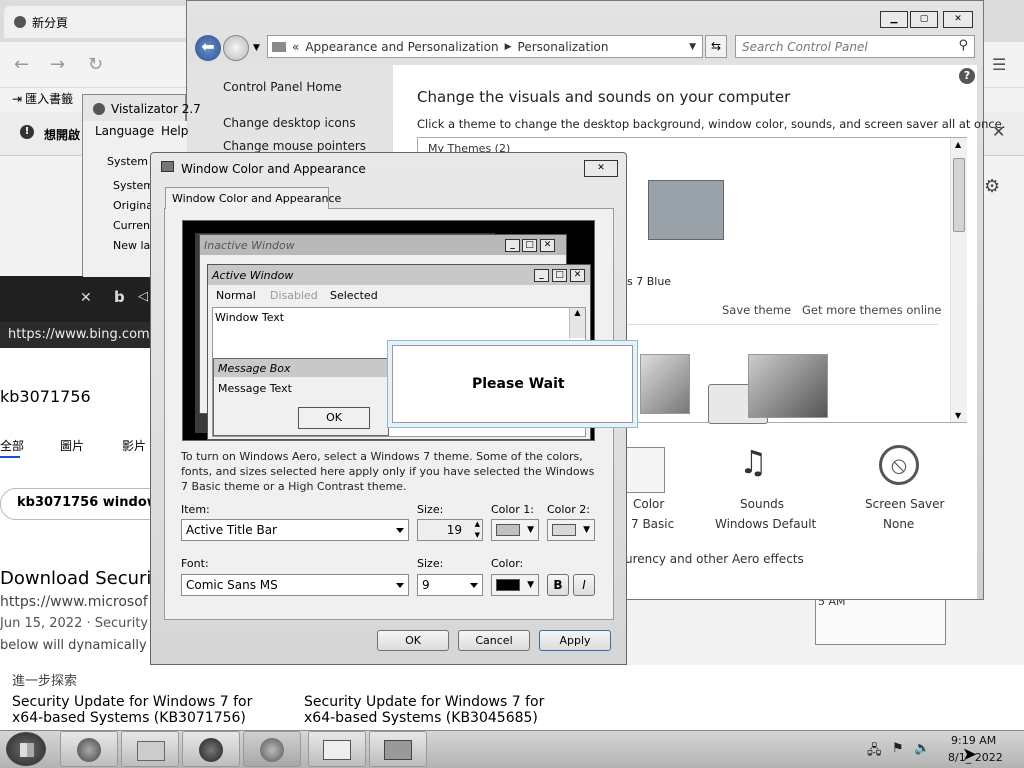 This screenshot has height=768, width=1024. Describe the element at coordinates (236, 295) in the screenshot. I see `preview-menu-normal: Normal` at that location.